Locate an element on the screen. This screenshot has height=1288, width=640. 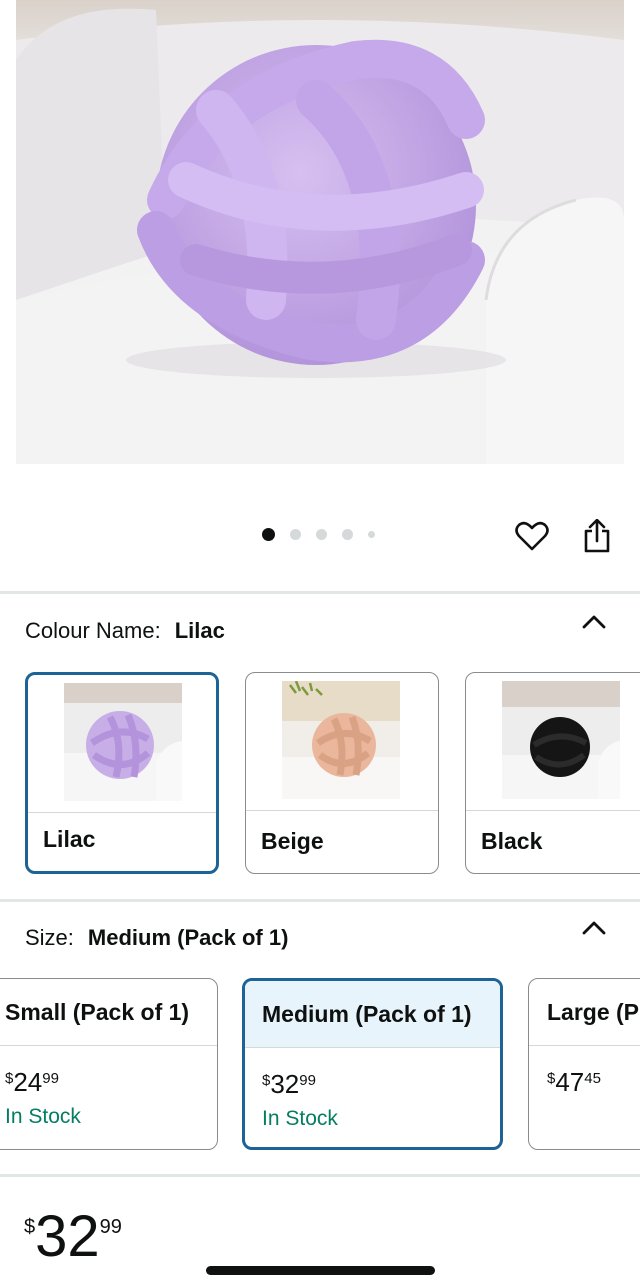
size-option-label: Small (Pack of 1) is located at coordinates (108, 1012).